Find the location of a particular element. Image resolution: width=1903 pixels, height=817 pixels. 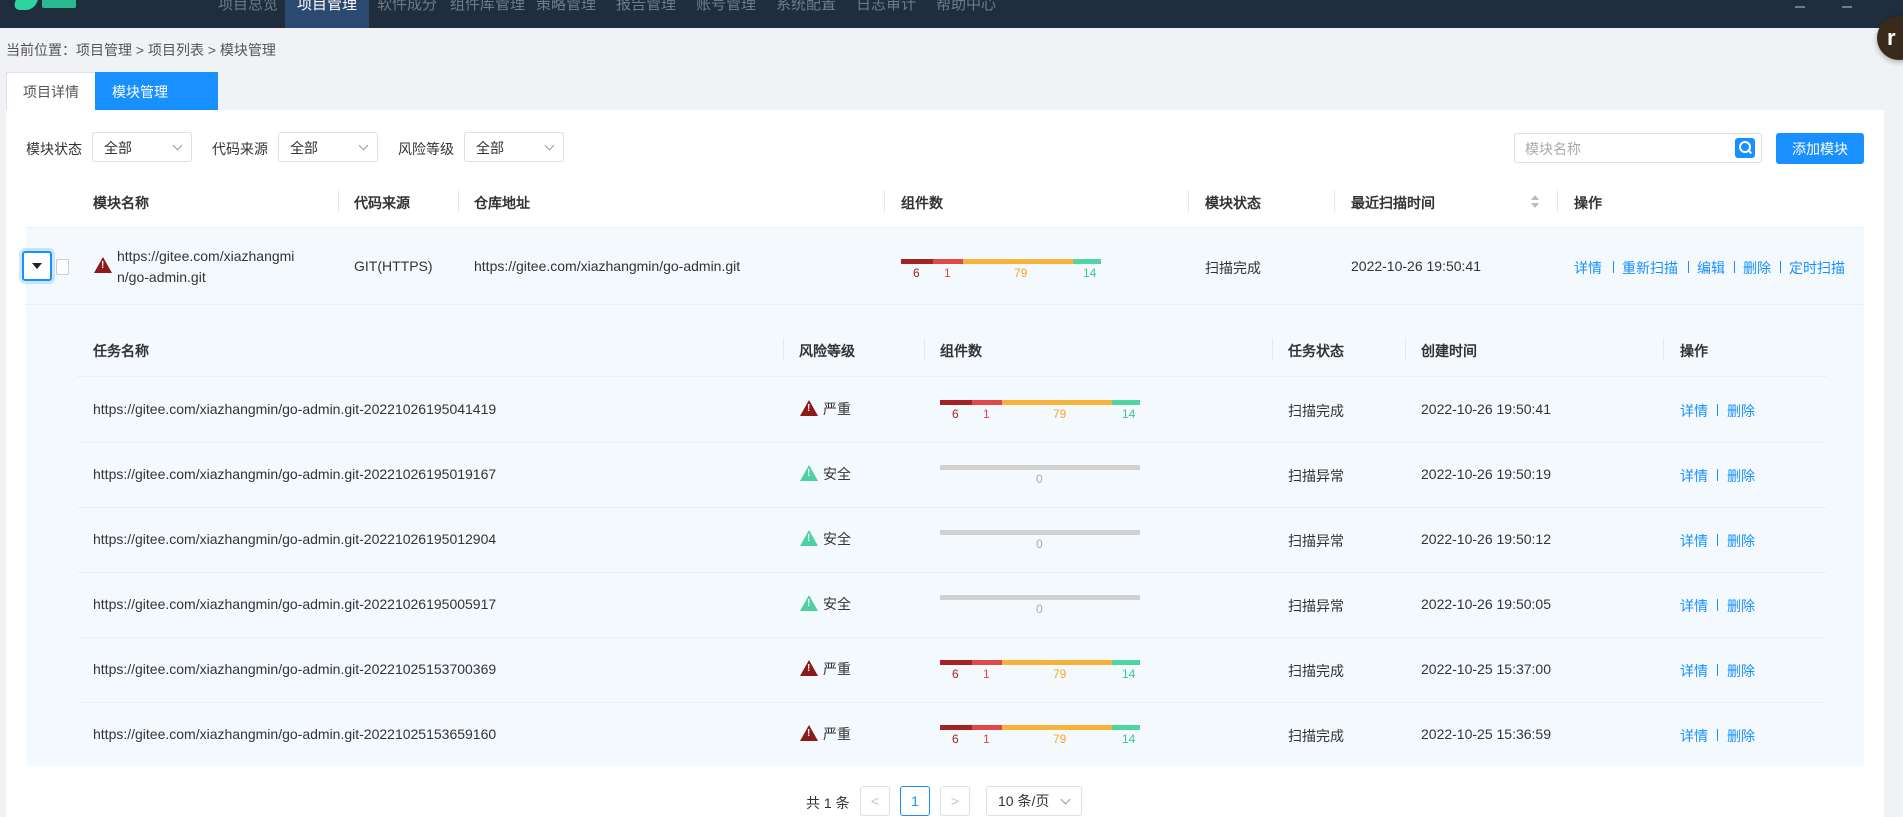

prev-page-button: < is located at coordinates (875, 801).